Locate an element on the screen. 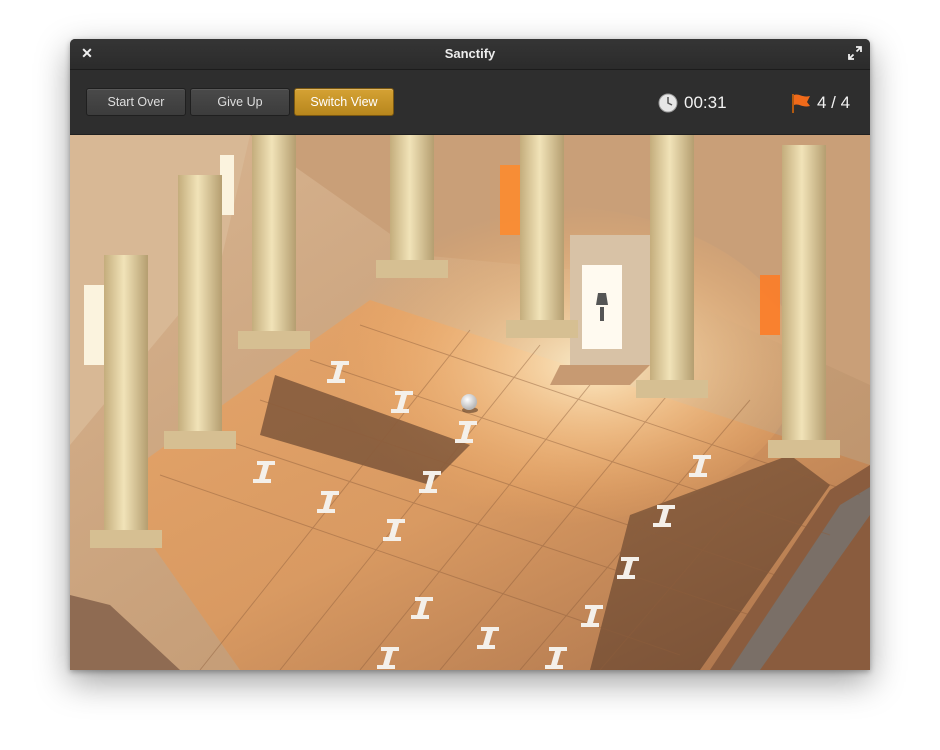  player-piece is located at coordinates (469, 402).